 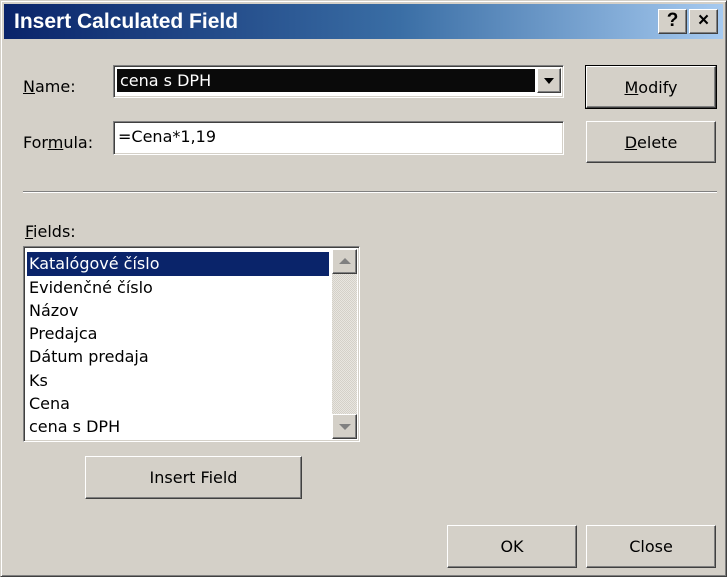 What do you see at coordinates (363, 21) in the screenshot?
I see `title-bar: Insert Calculated Field ? ×` at bounding box center [363, 21].